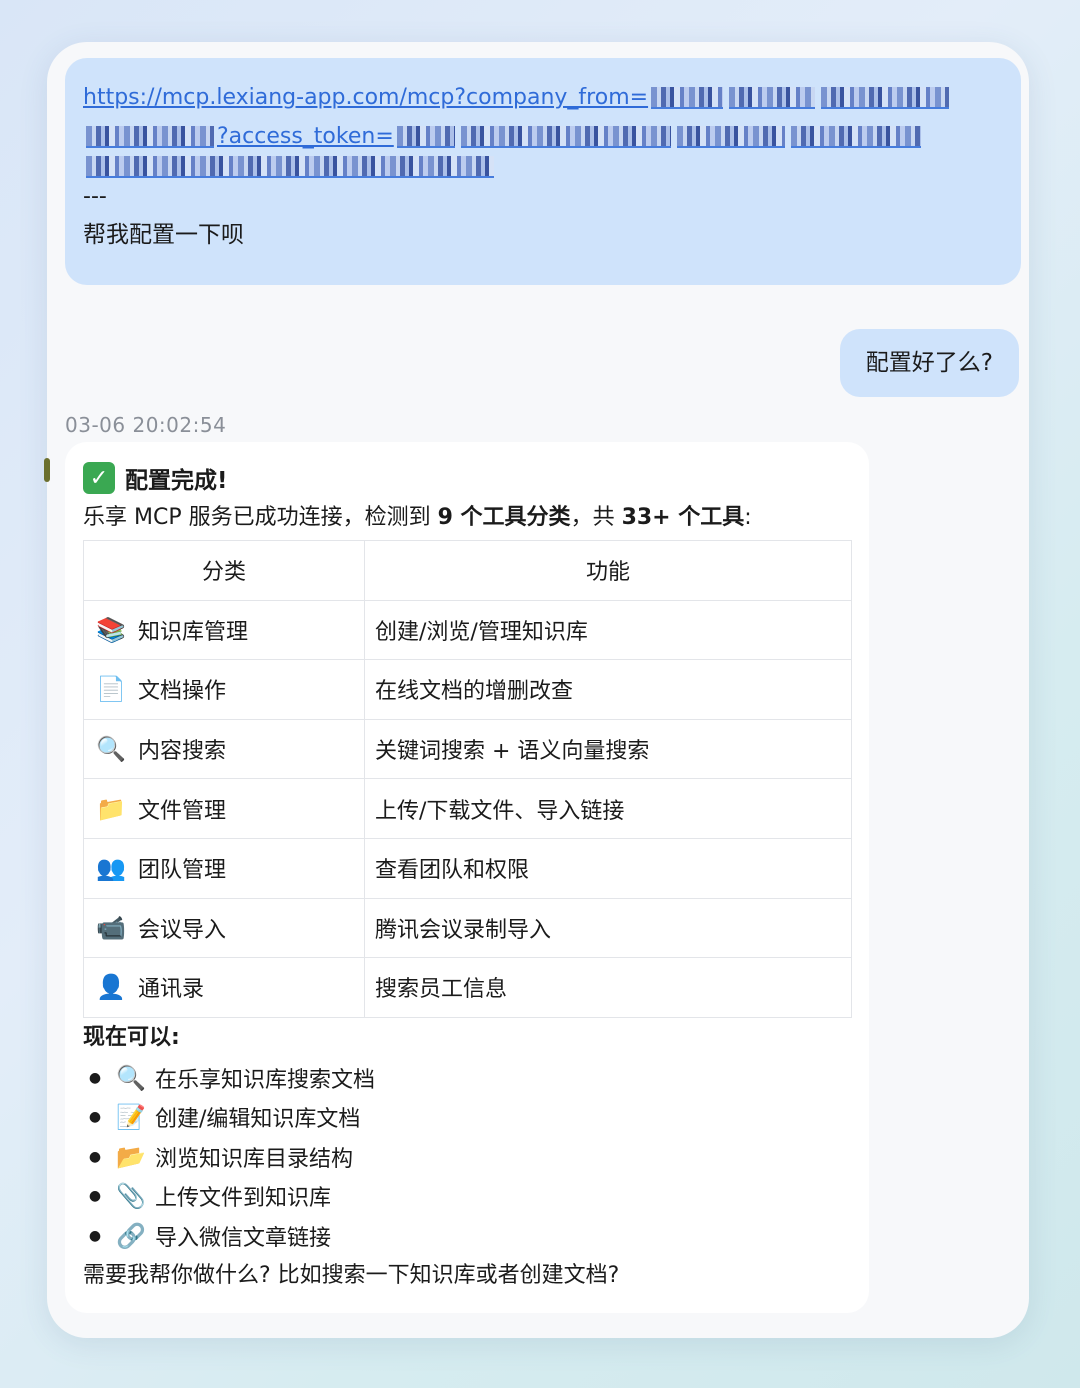  Describe the element at coordinates (467, 1117) in the screenshot. I see `list-item: ● 📝 创建/编辑知识库文档` at that location.